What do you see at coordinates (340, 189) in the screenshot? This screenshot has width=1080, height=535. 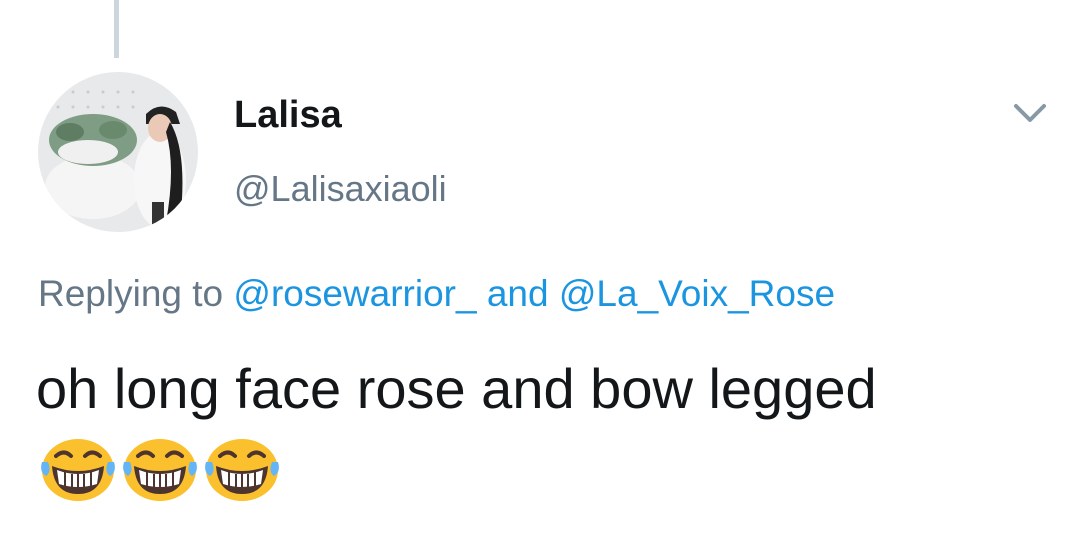 I see `author-handle: @Lalisaxiaoli` at bounding box center [340, 189].